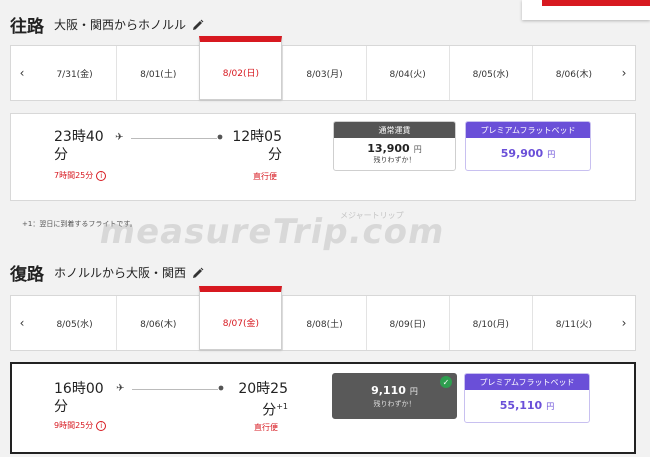 Image resolution: width=650 pixels, height=457 pixels. I want to click on outbound-title: 往路, so click(27, 27).